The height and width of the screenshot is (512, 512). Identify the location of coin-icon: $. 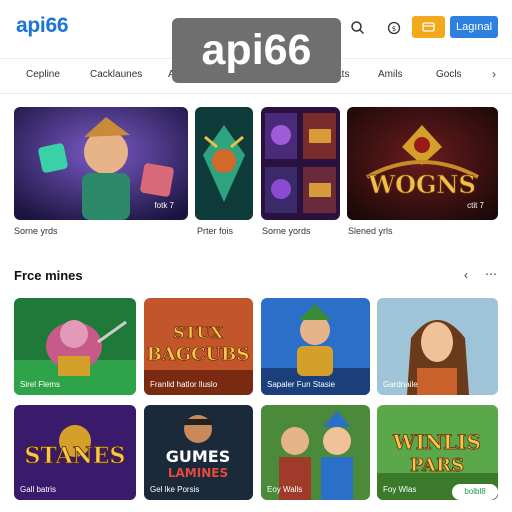
(394, 28).